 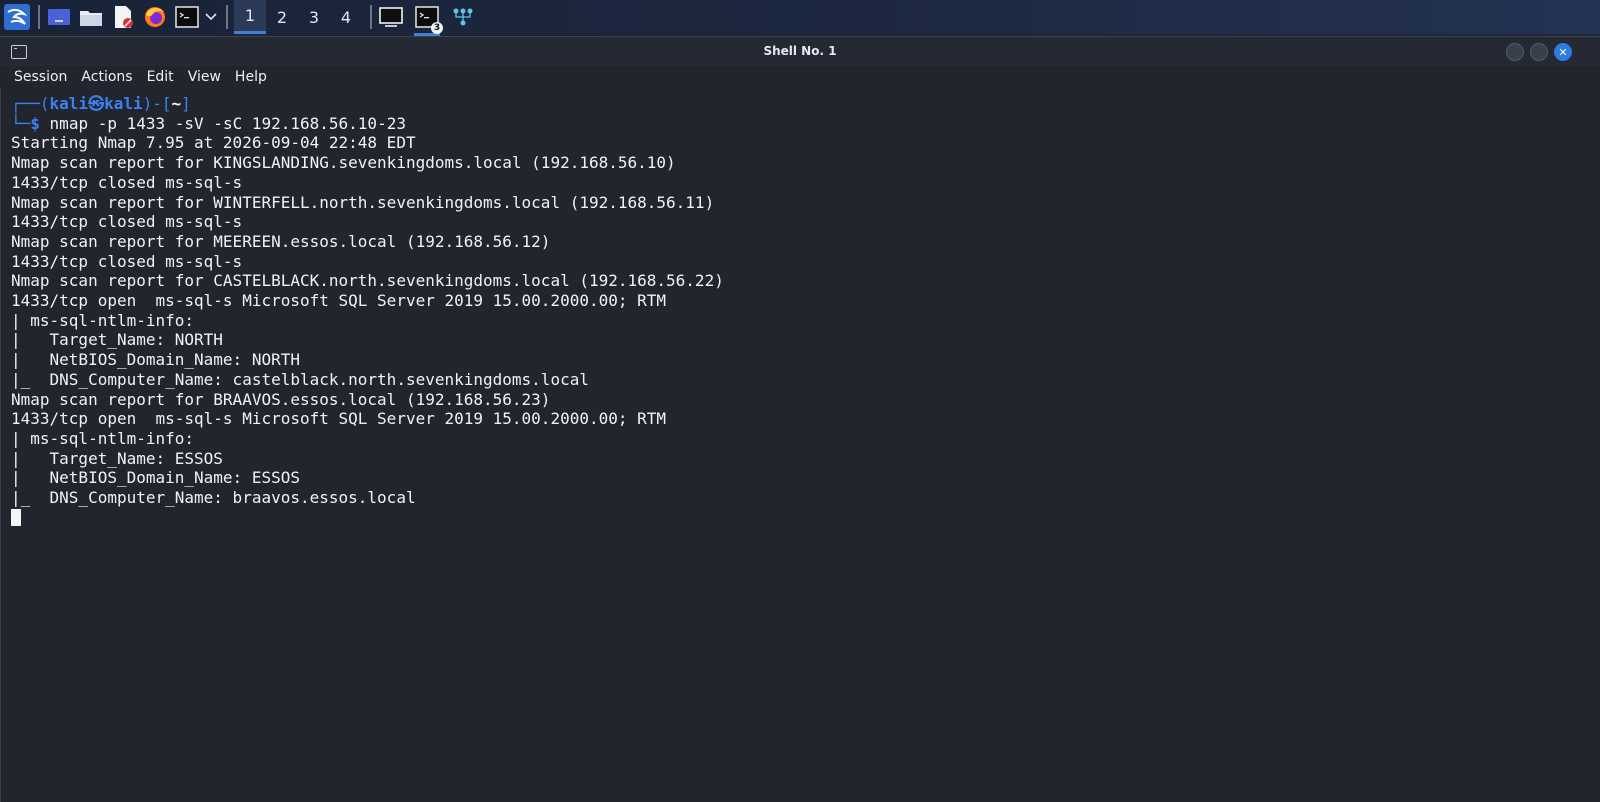 I want to click on task-count-badge: 3, so click(x=437, y=27).